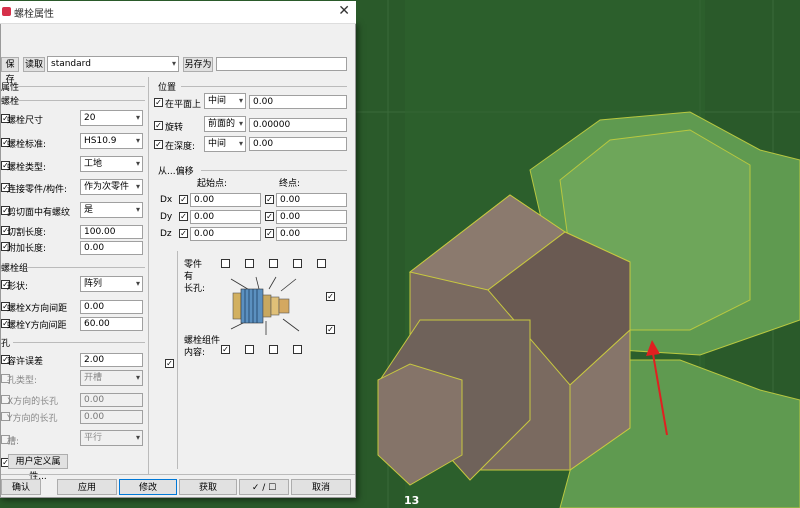 The width and height of the screenshot is (800, 508). I want to click on part-slot-5-checkbox, so click(321, 263).